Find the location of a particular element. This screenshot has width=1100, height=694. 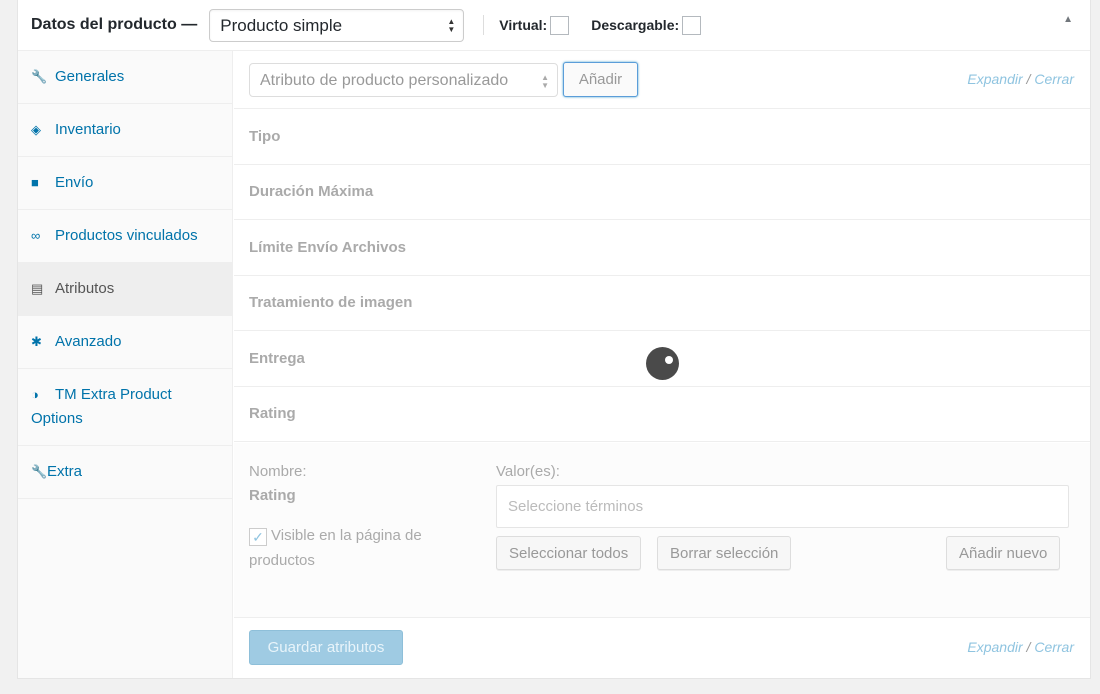

tab-label: Extra is located at coordinates (65, 471).